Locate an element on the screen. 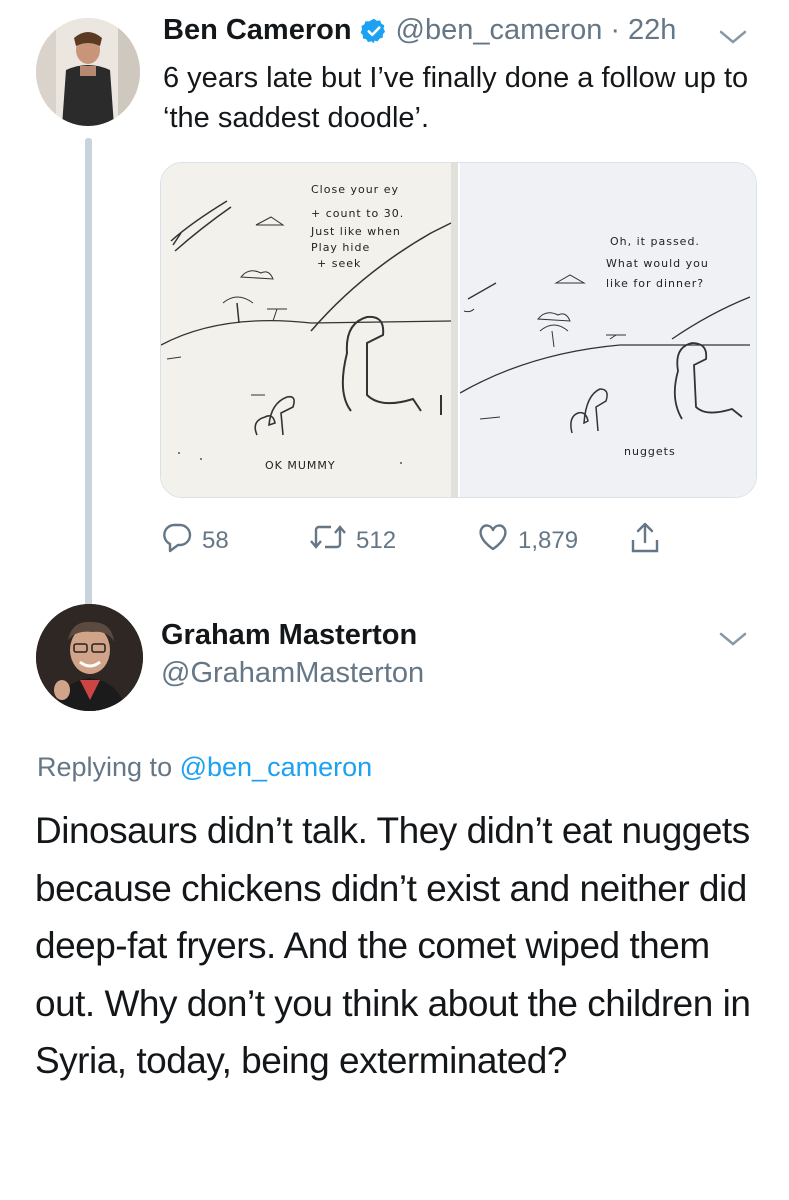 The height and width of the screenshot is (1200, 789). doodle-text-line: What would you is located at coordinates (657, 263).